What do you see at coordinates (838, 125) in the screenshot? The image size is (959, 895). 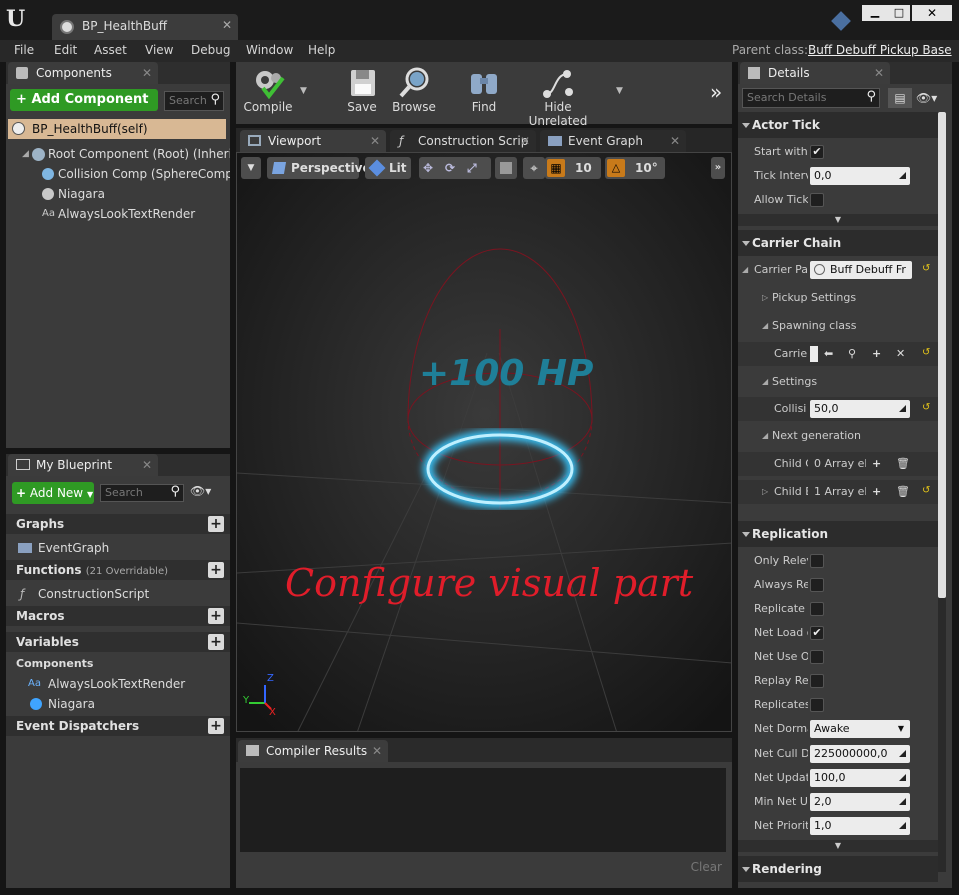 I see `actor-tick-section: Actor Tick` at bounding box center [838, 125].